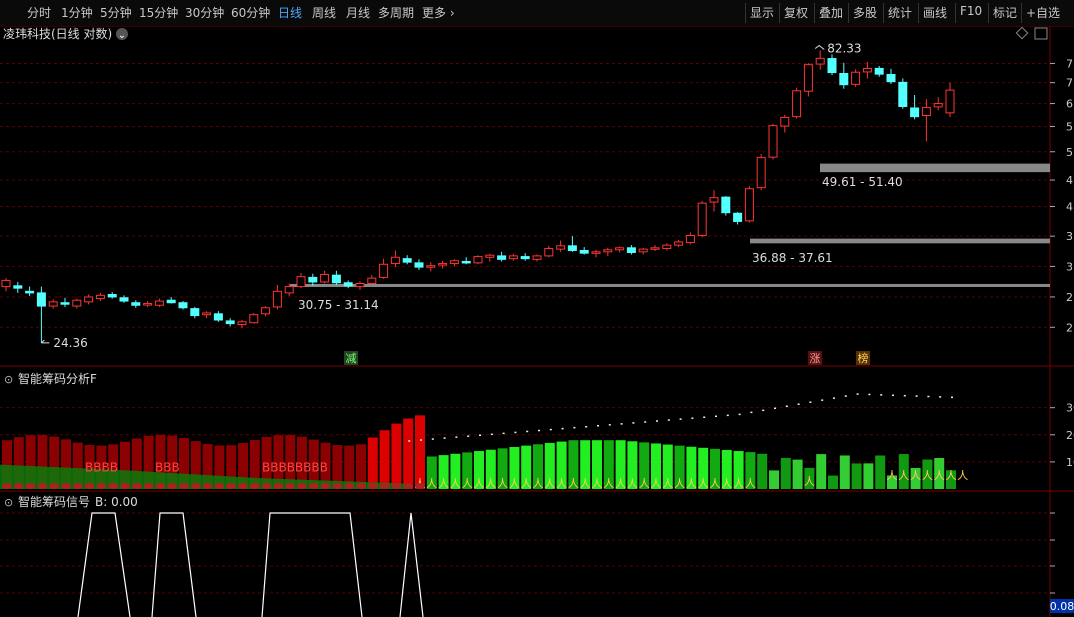 The height and width of the screenshot is (617, 1074). What do you see at coordinates (1022, 33) in the screenshot?
I see `diamond-icon` at bounding box center [1022, 33].